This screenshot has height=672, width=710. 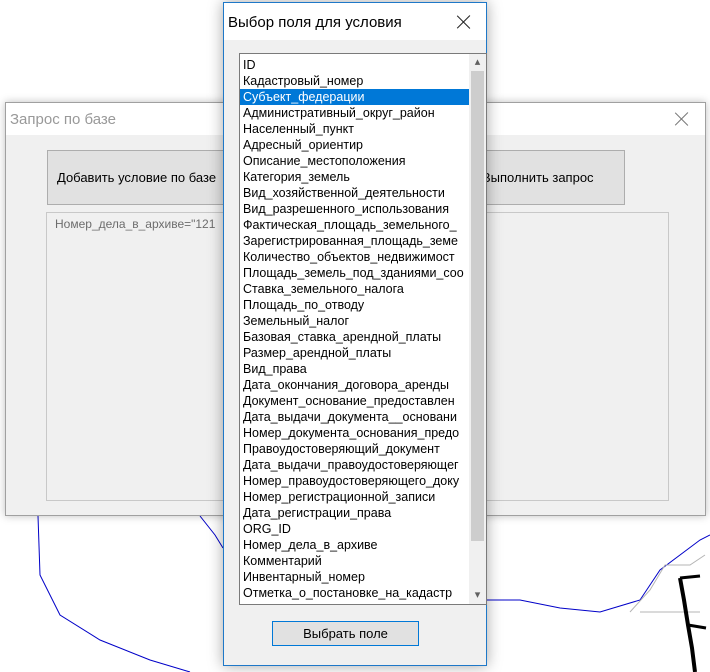 I want to click on list-scrollbar: ▴ ▾, so click(x=477, y=329).